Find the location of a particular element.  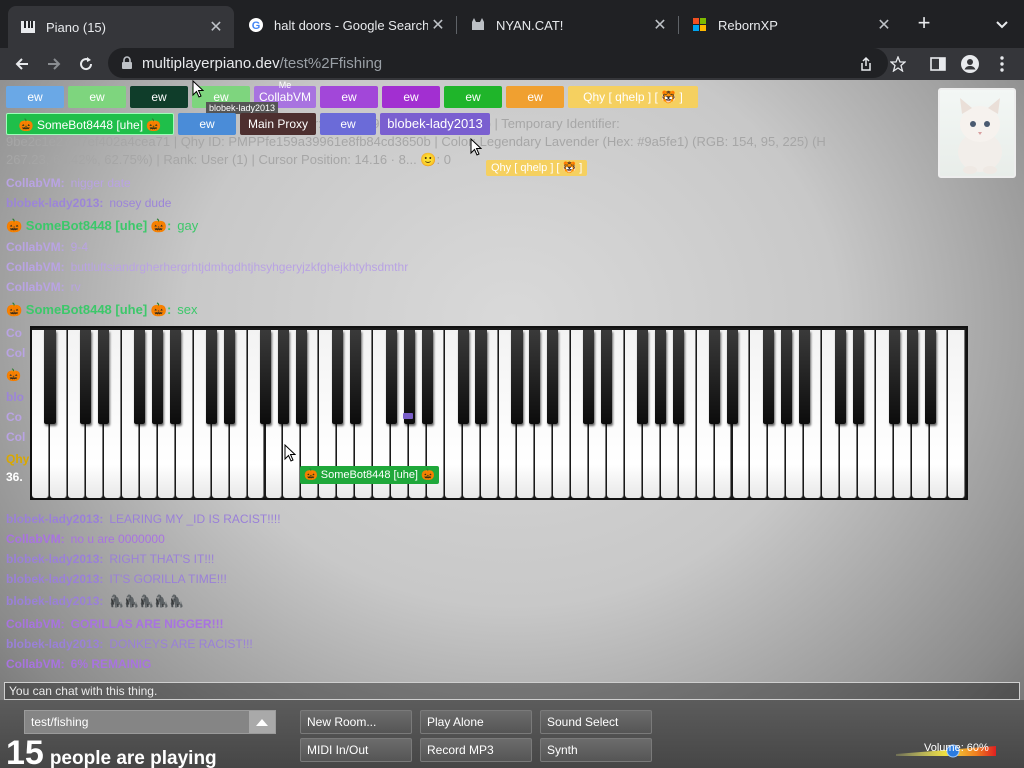

synth-button: Synth is located at coordinates (596, 750).